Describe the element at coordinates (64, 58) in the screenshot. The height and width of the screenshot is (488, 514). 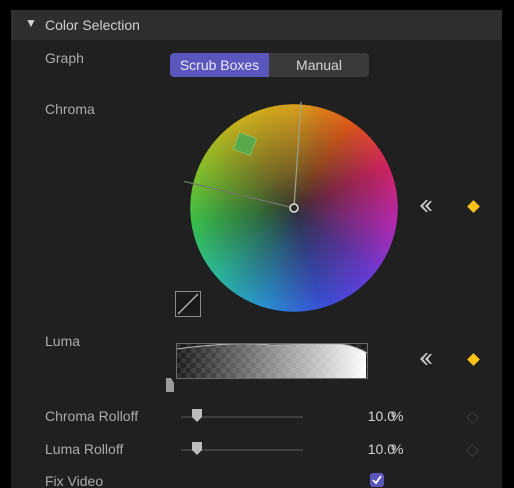
I see `graph-label: Graph` at that location.